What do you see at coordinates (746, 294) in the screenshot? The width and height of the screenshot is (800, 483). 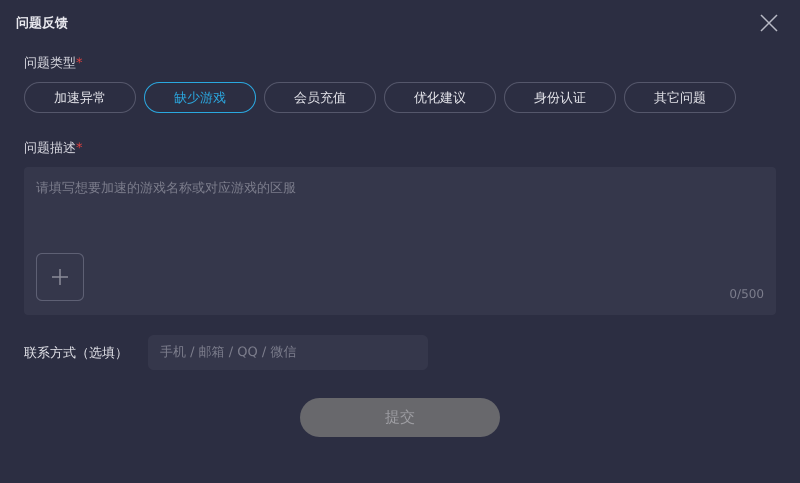 I see `character-counter: 0/500` at bounding box center [746, 294].